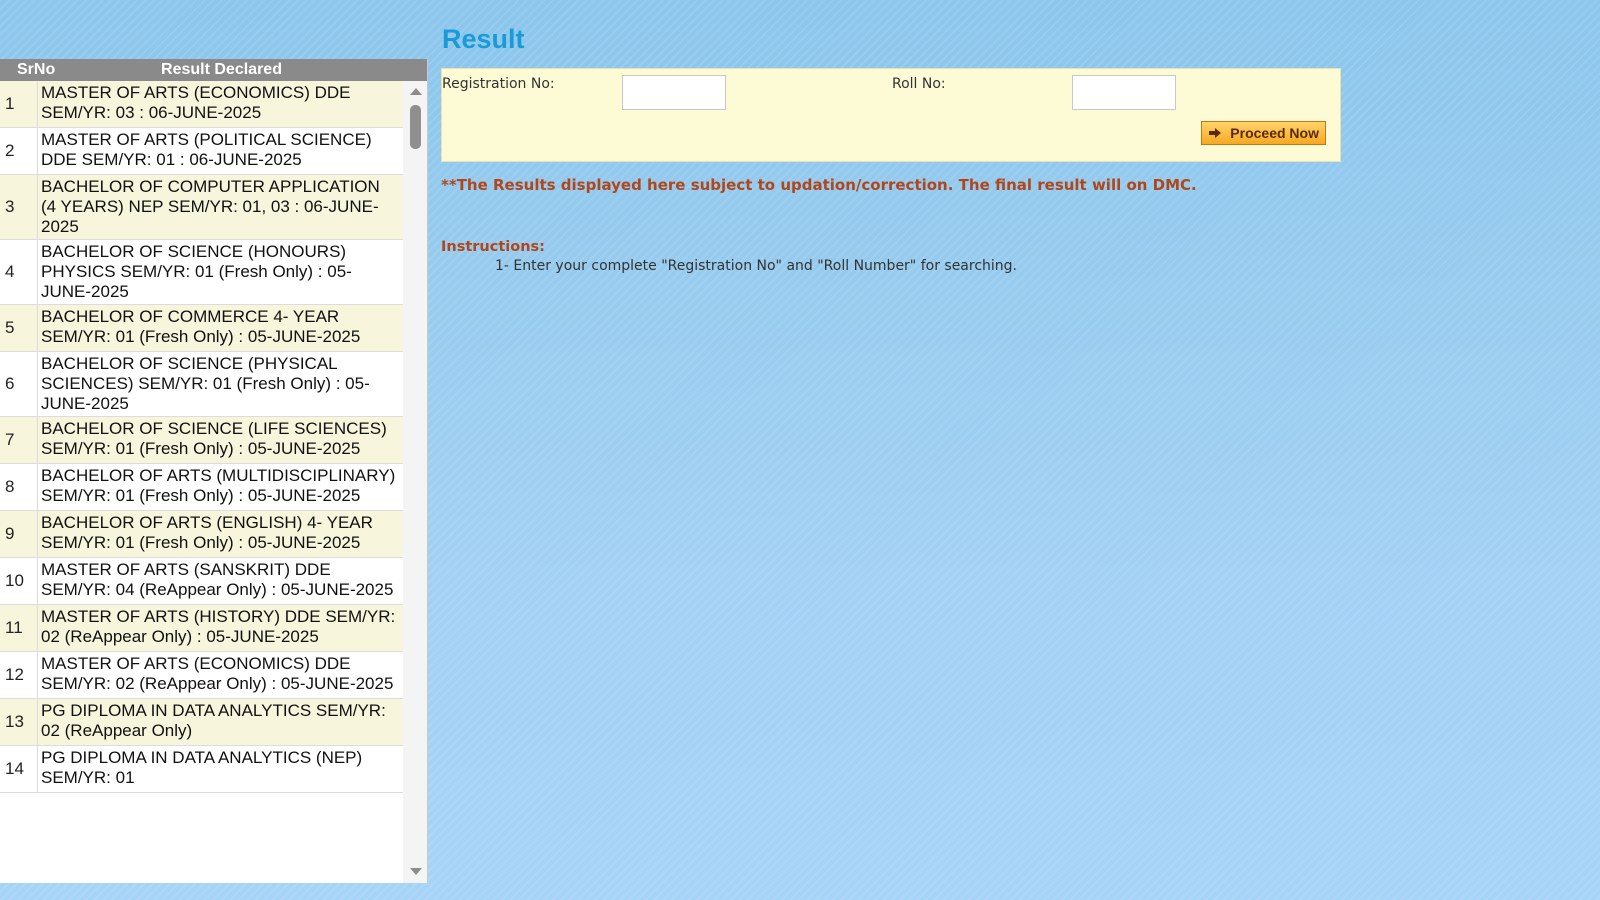 The height and width of the screenshot is (900, 1600). I want to click on row-srno: 10, so click(19, 581).